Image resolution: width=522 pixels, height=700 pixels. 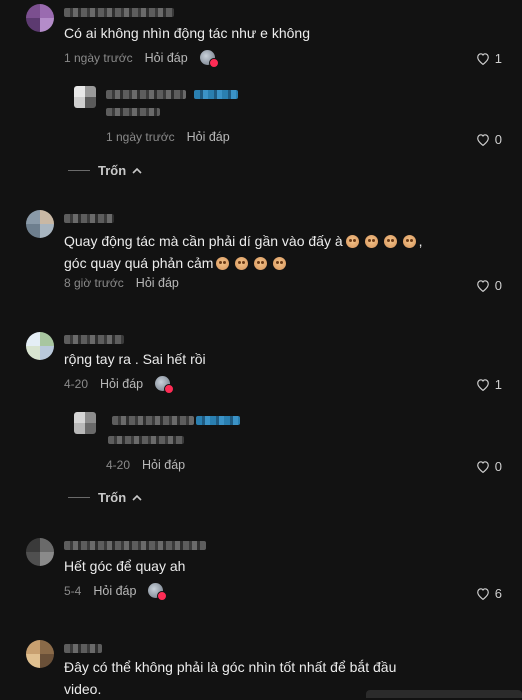 What do you see at coordinates (141, 59) in the screenshot?
I see `comment-meta: 1 ngày trước Hỏi đáp` at bounding box center [141, 59].